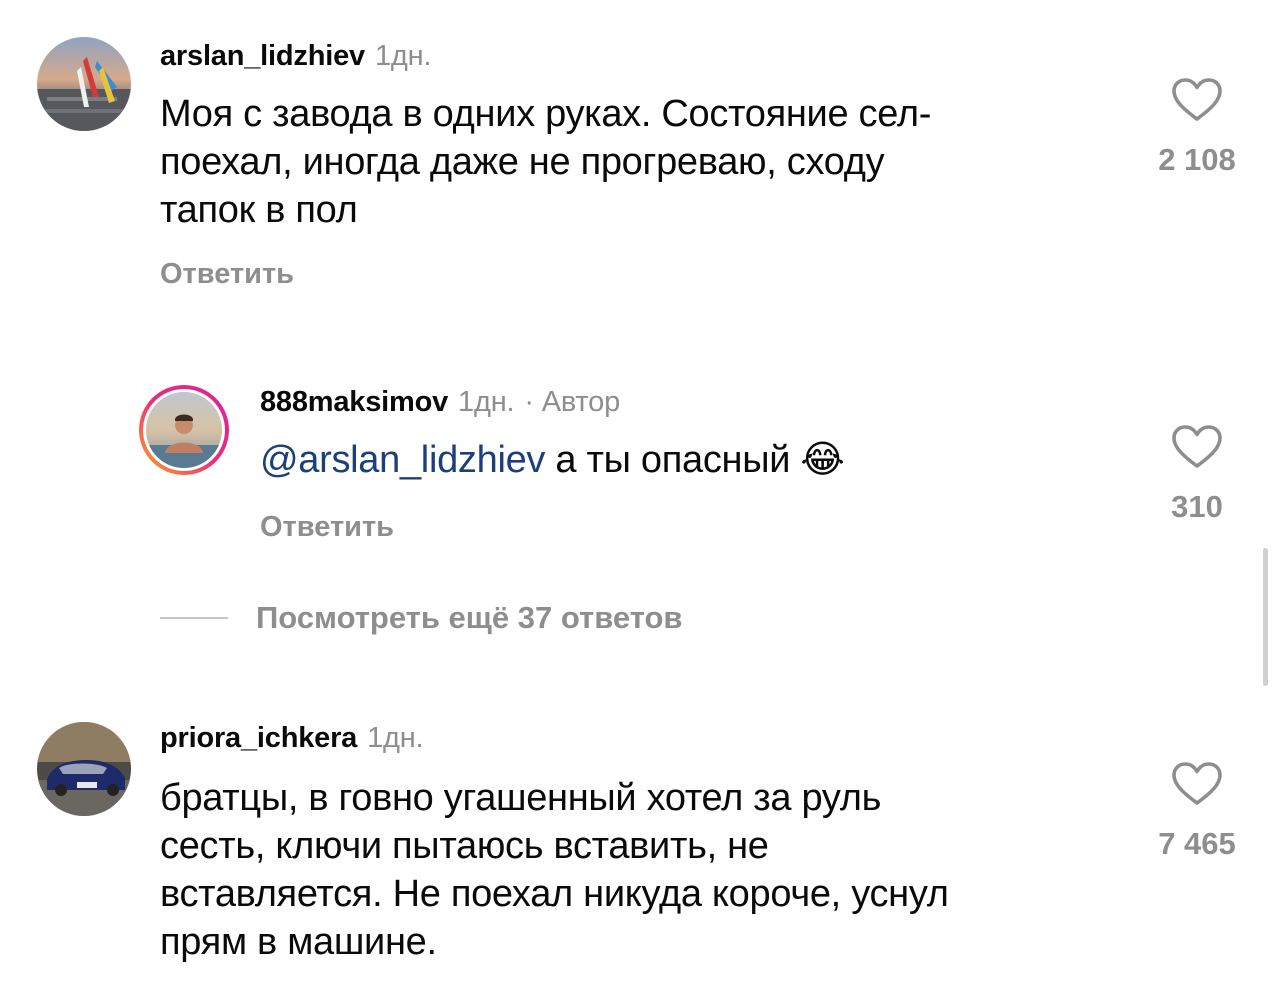 Image resolution: width=1280 pixels, height=989 pixels. What do you see at coordinates (298, 942) in the screenshot?
I see `comment-text-line: прям в машине.` at bounding box center [298, 942].